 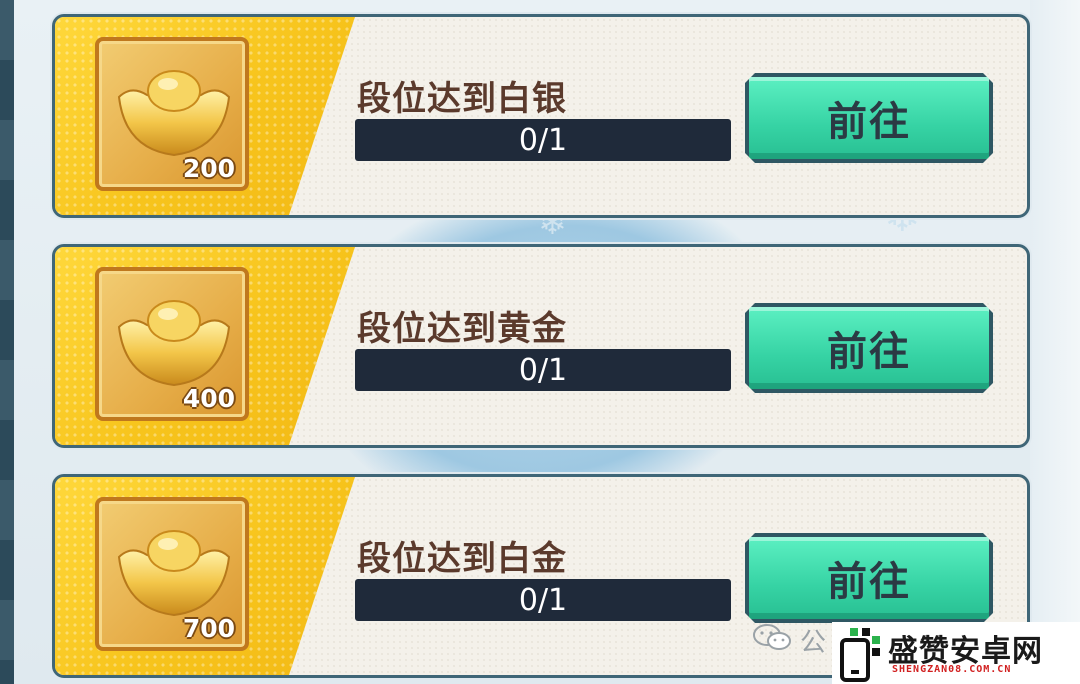 I want to click on reward-amount: 400, so click(x=208, y=398).